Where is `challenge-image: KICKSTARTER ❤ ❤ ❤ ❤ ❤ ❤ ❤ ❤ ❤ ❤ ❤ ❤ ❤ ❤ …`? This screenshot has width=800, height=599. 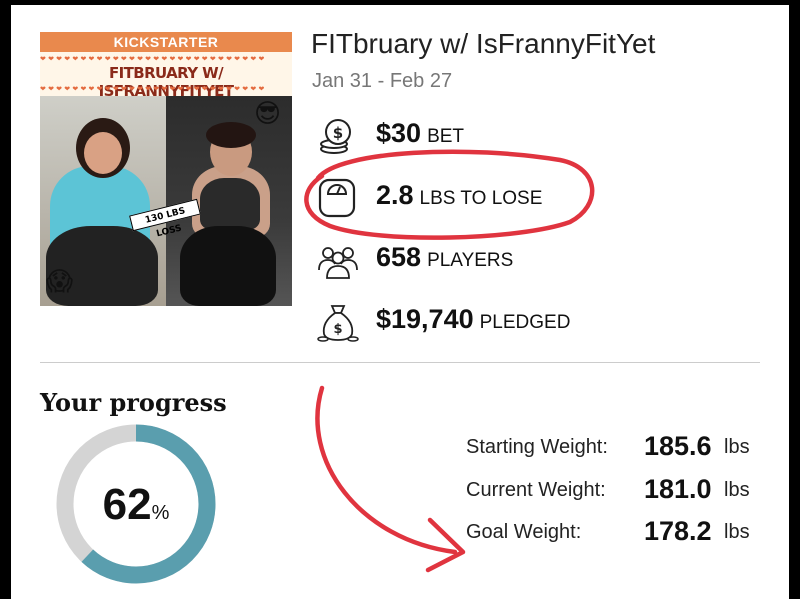
challenge-image: KICKSTARTER ❤ ❤ ❤ ❤ ❤ ❤ ❤ ❤ ❤ ❤ ❤ ❤ ❤ ❤ … is located at coordinates (166, 169).